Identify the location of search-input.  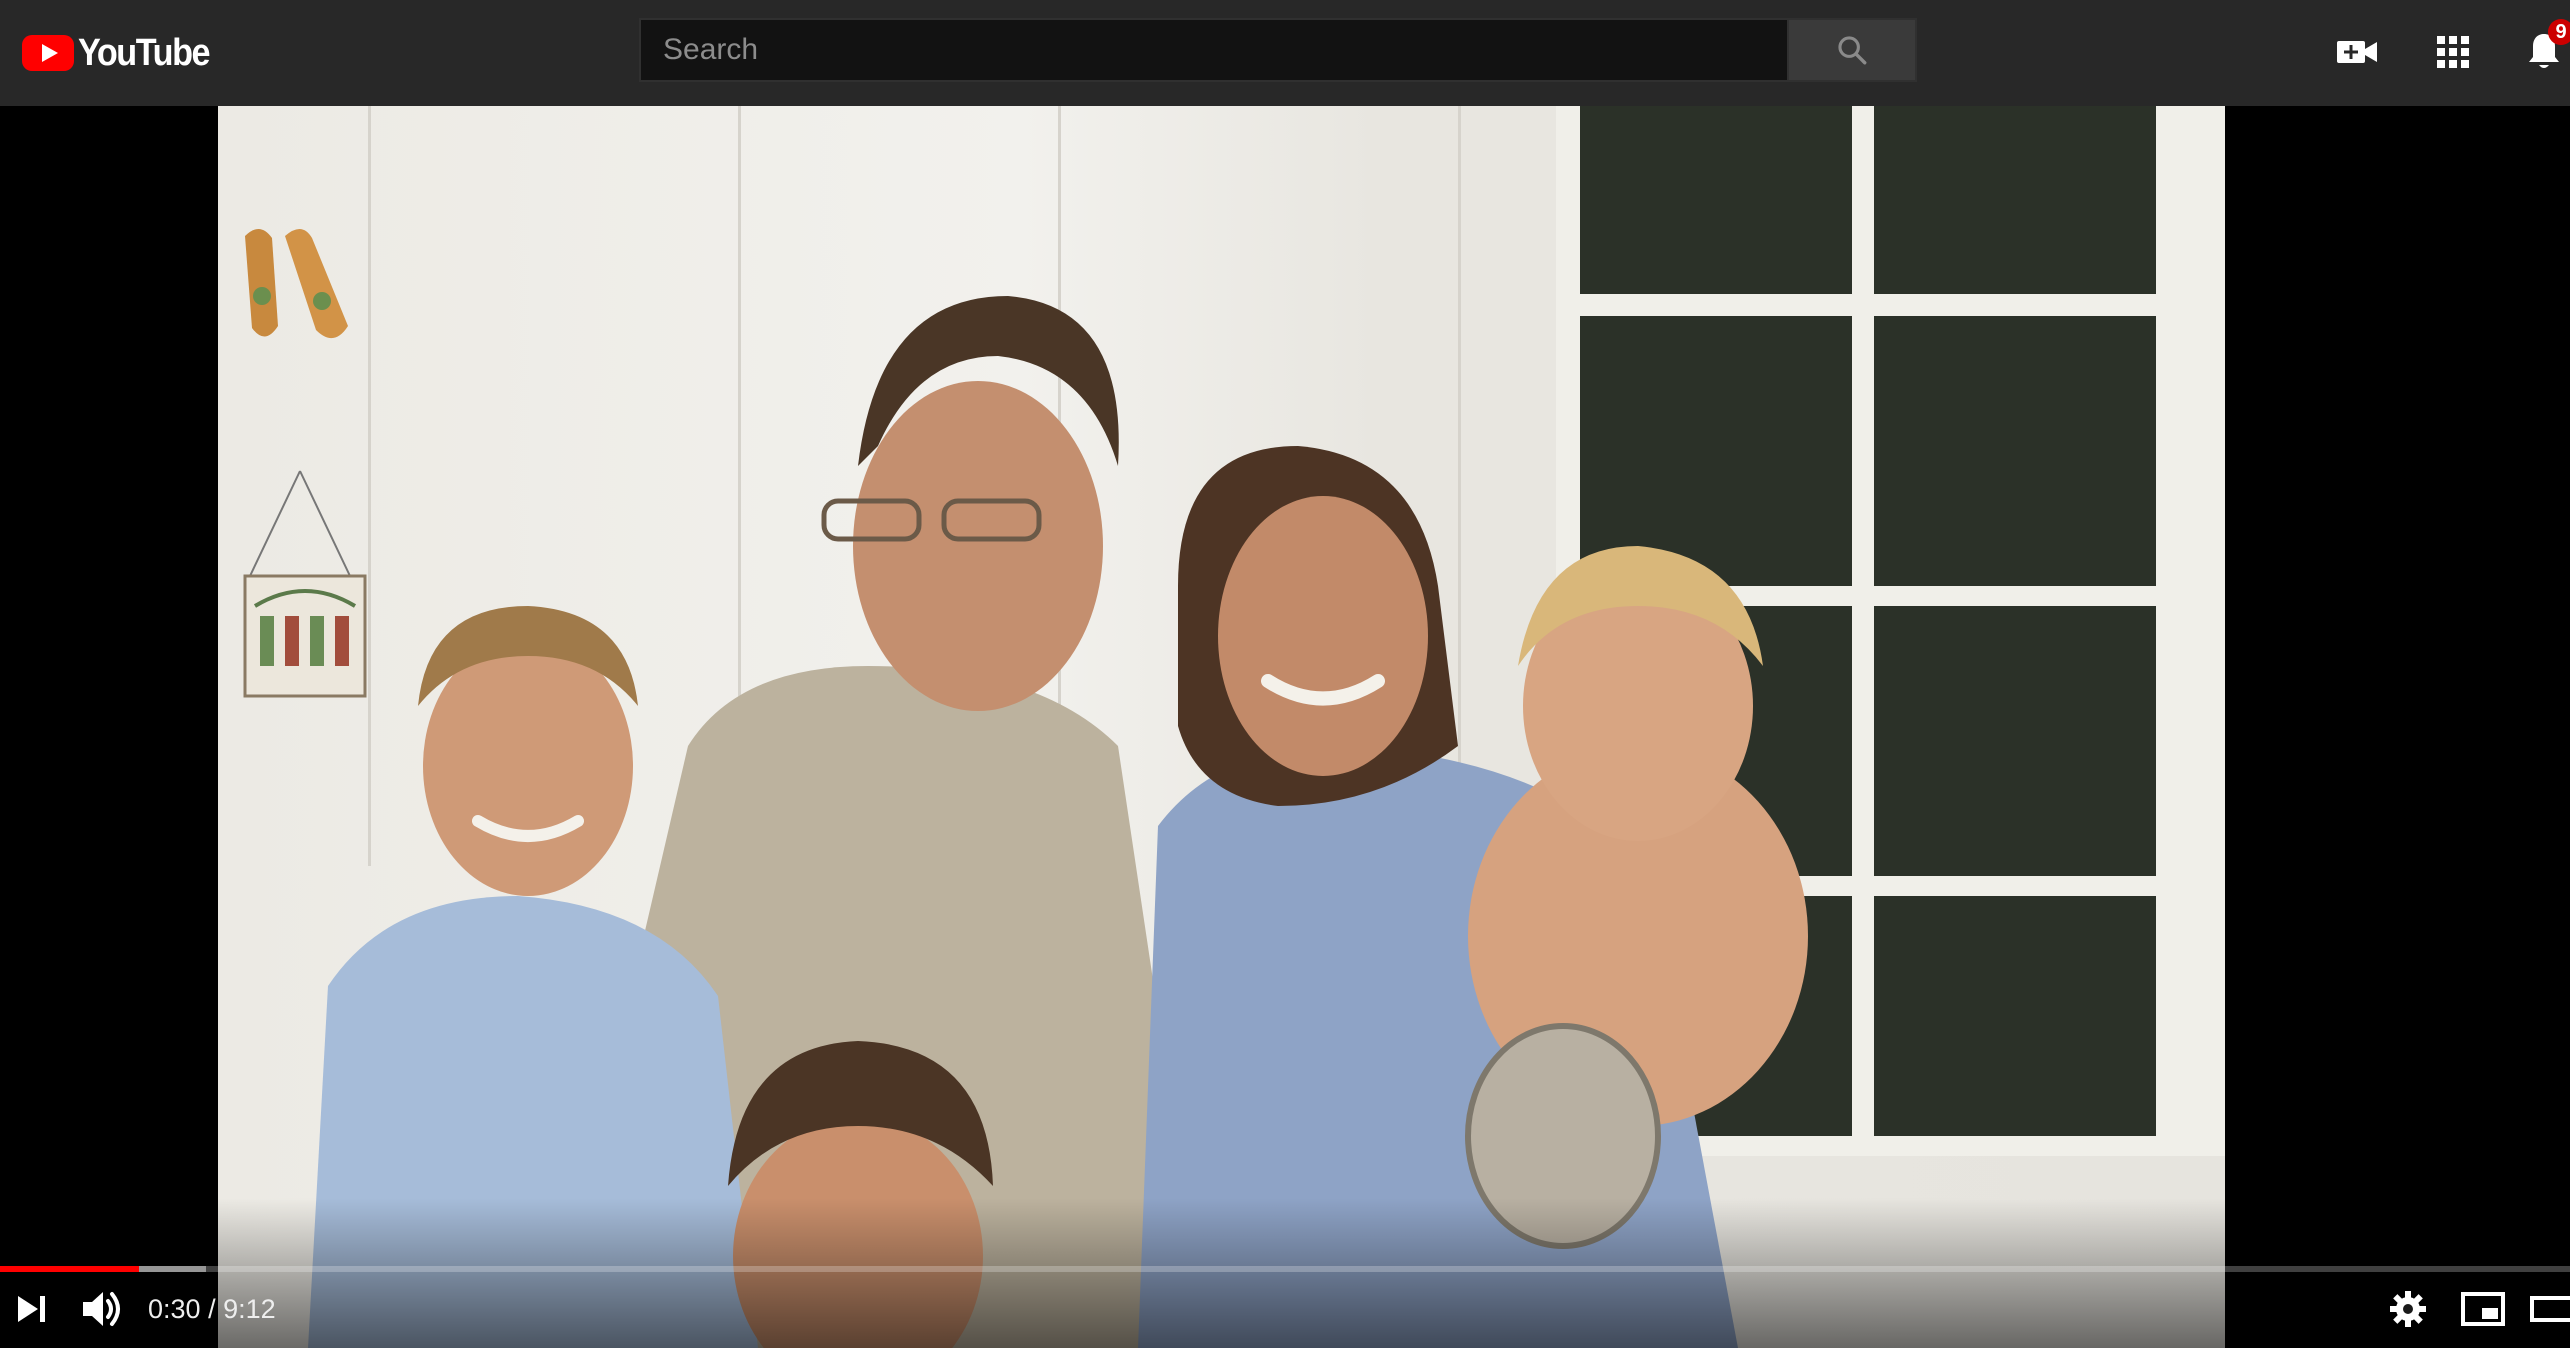
(1214, 50).